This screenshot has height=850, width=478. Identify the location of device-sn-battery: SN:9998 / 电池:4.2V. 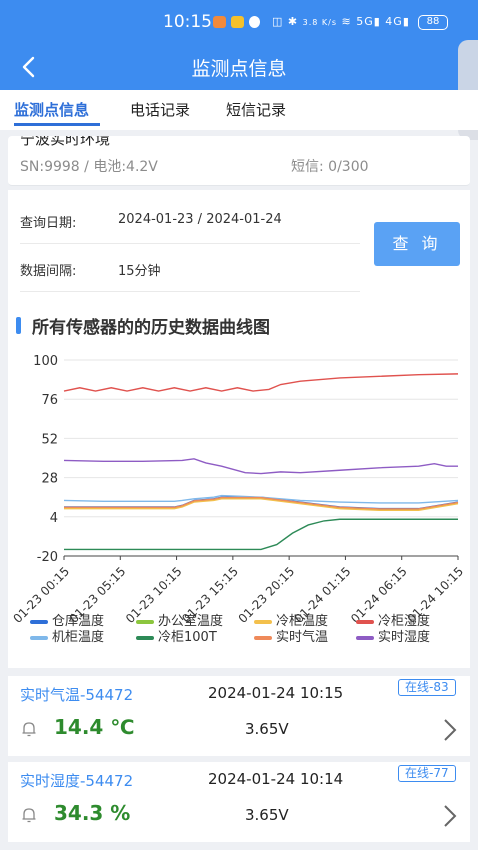
(89, 167).